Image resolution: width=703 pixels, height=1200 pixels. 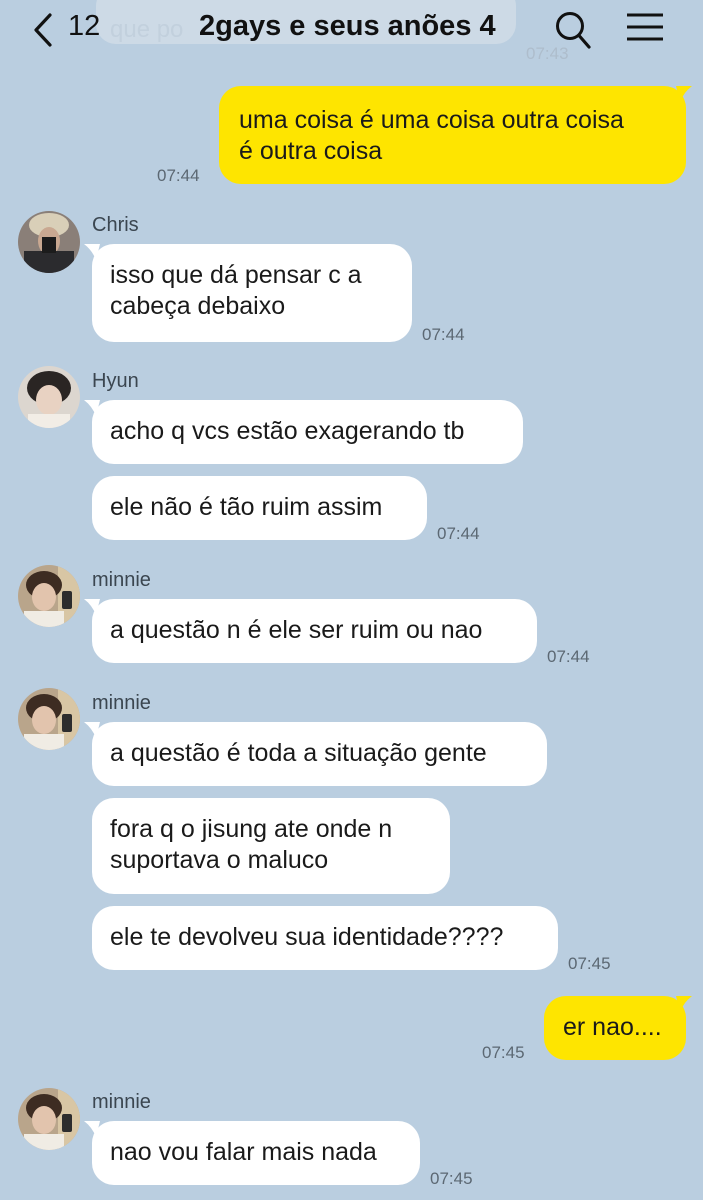 I want to click on message-bubble: nao vou falar mais nada, so click(x=256, y=1153).